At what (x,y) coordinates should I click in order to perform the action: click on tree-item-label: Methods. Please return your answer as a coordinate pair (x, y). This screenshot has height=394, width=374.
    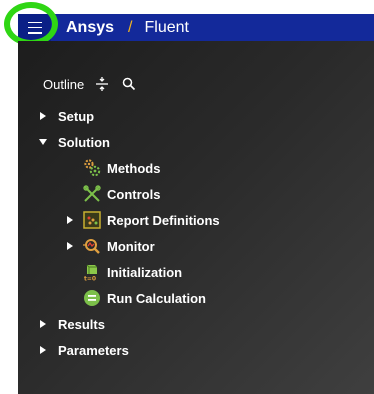
    Looking at the image, I should click on (134, 168).